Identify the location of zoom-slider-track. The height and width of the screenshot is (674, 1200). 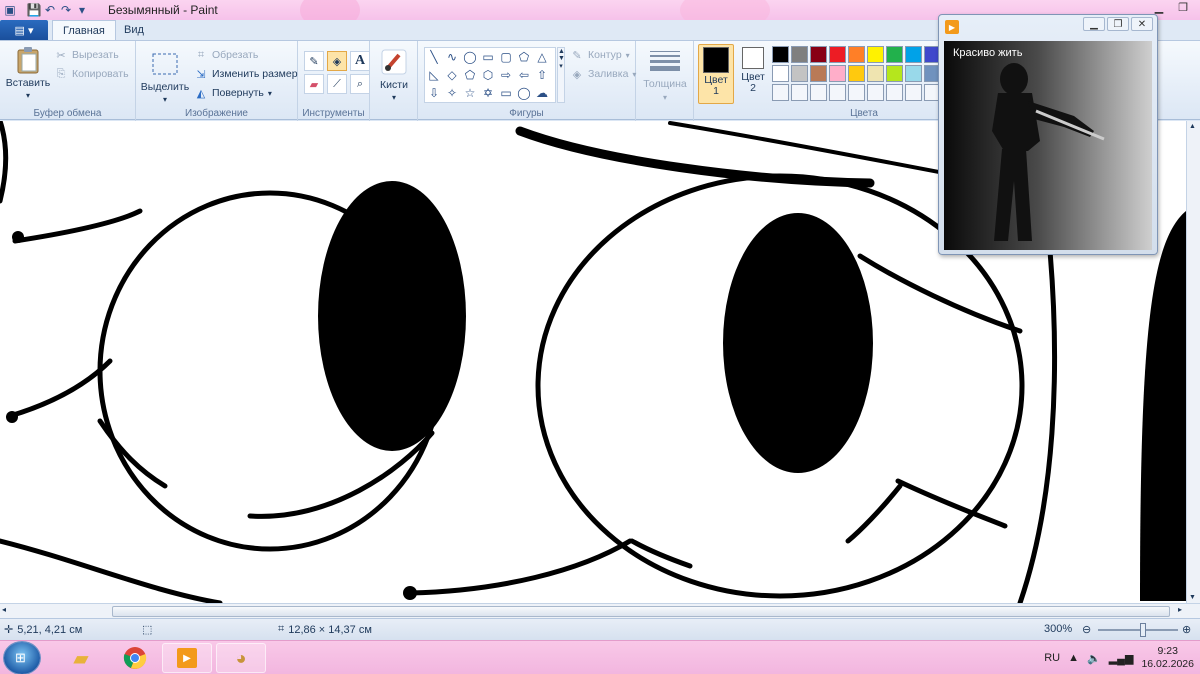
(1138, 630).